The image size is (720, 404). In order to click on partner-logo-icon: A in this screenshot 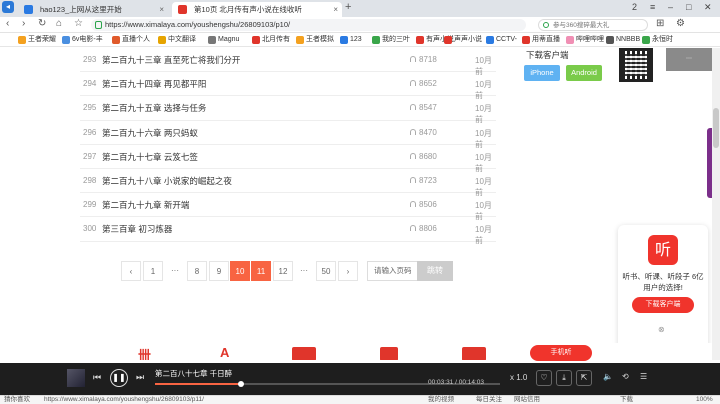, I will do `click(224, 352)`.